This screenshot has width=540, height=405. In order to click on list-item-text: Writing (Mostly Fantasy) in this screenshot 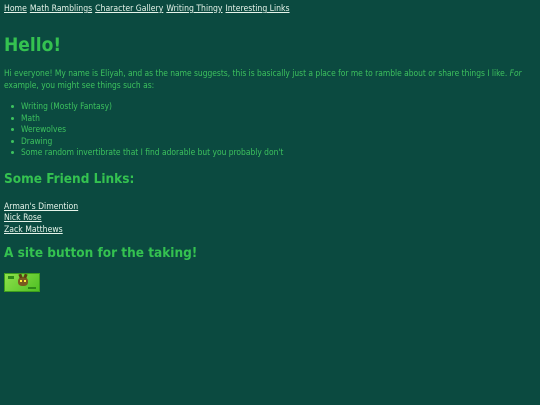, I will do `click(66, 106)`.